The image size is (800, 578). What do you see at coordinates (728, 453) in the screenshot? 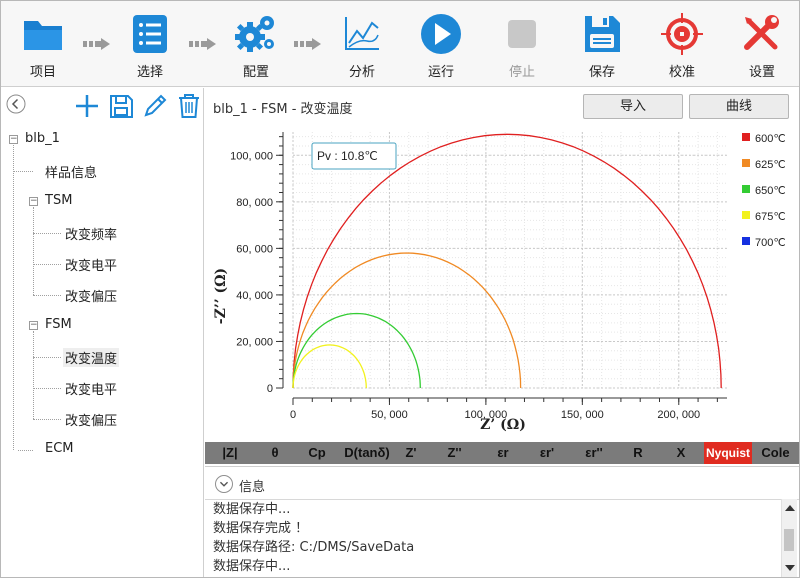
I see `tab-11: Nyquist` at bounding box center [728, 453].